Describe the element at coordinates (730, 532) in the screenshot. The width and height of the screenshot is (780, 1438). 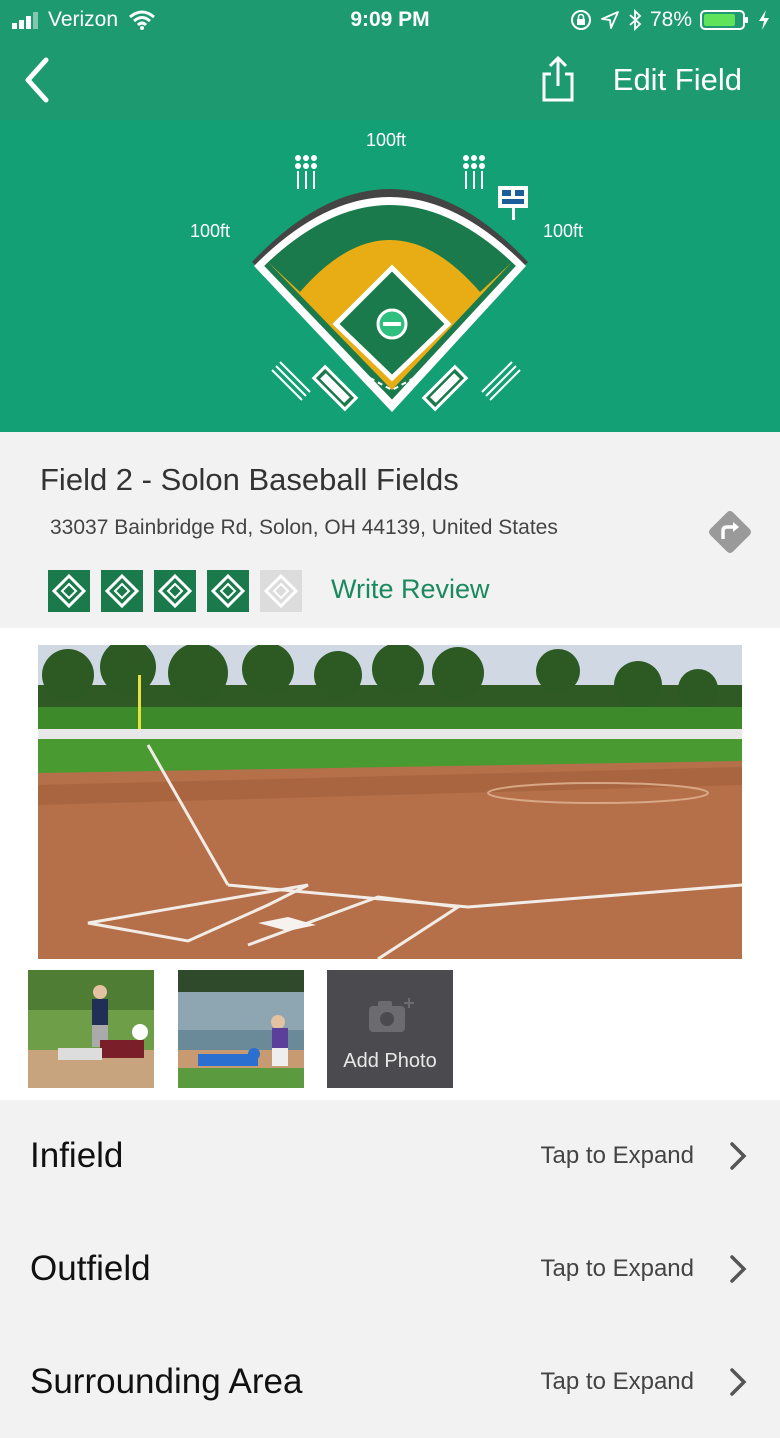
I see `directions-icon` at that location.